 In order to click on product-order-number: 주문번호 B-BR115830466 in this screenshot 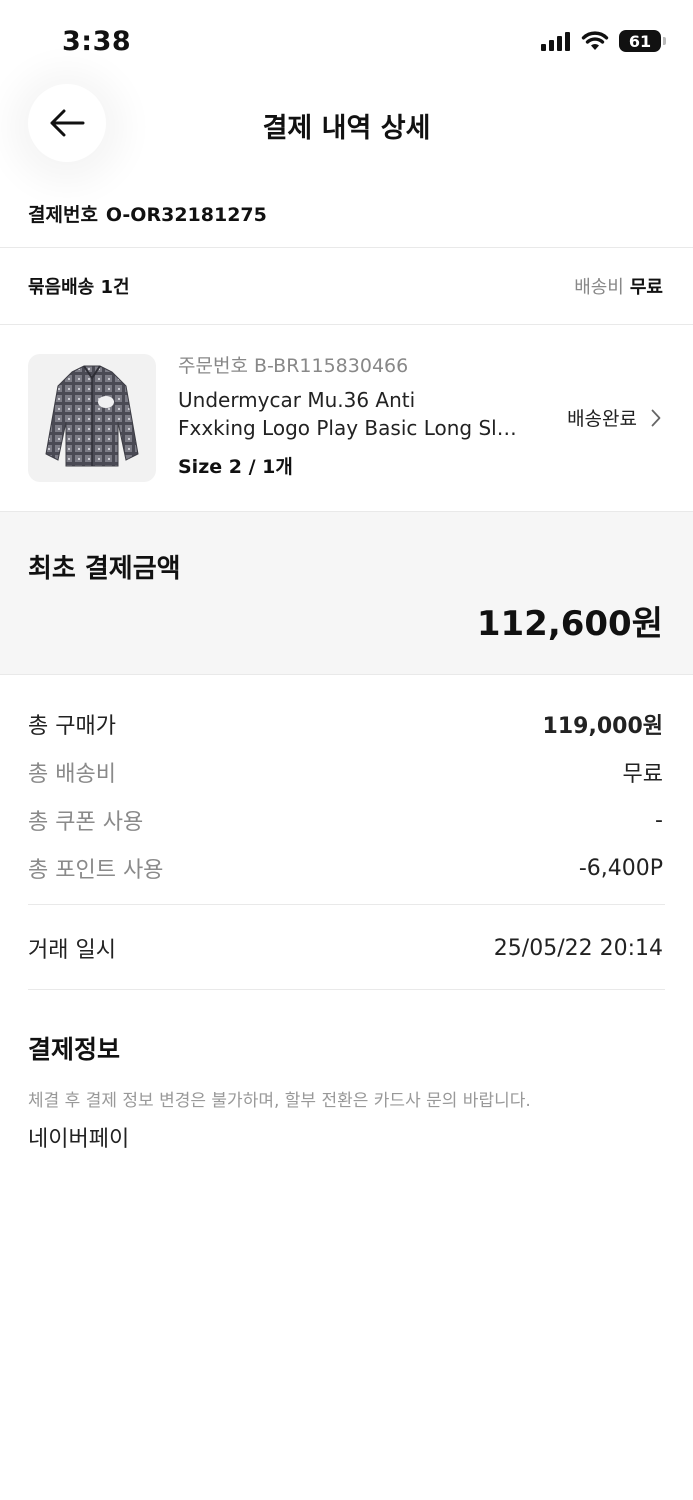, I will do `click(293, 366)`.